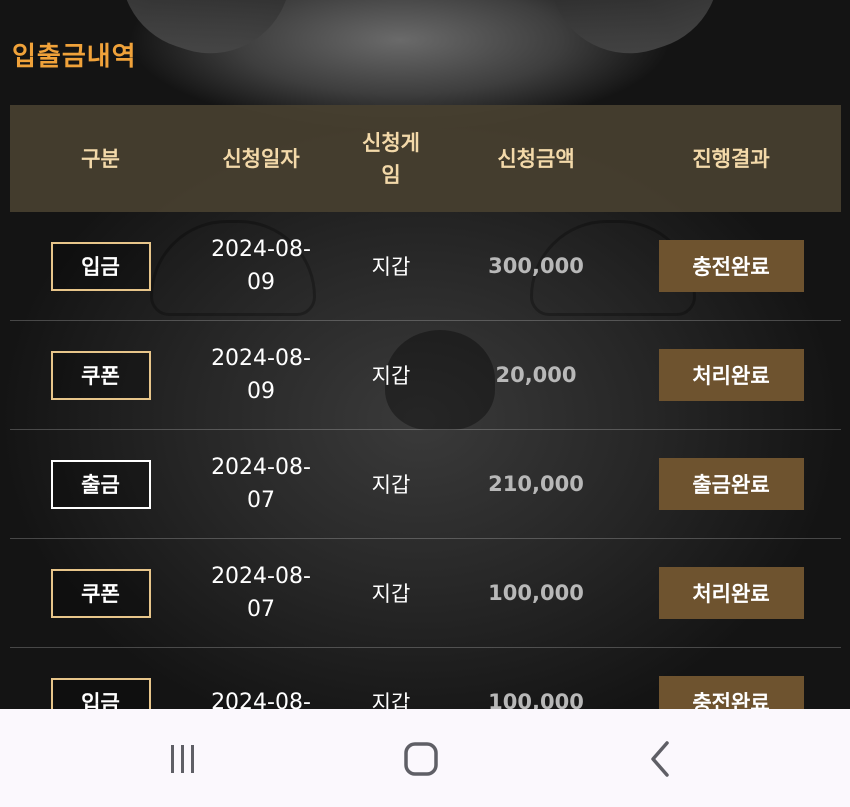 Image resolution: width=850 pixels, height=807 pixels. Describe the element at coordinates (536, 375) in the screenshot. I see `amount-cell: 20,000` at that location.